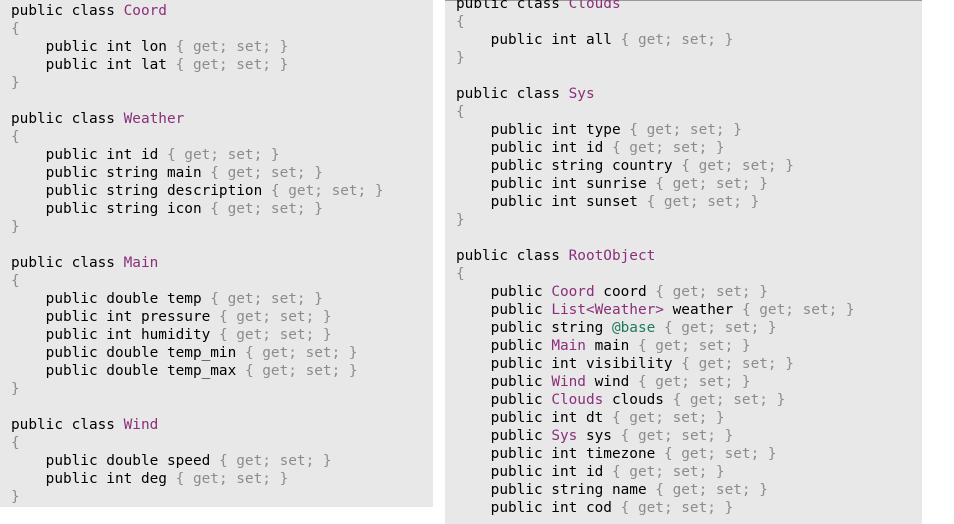  What do you see at coordinates (145, 11) in the screenshot?
I see `type-name: Coord` at bounding box center [145, 11].